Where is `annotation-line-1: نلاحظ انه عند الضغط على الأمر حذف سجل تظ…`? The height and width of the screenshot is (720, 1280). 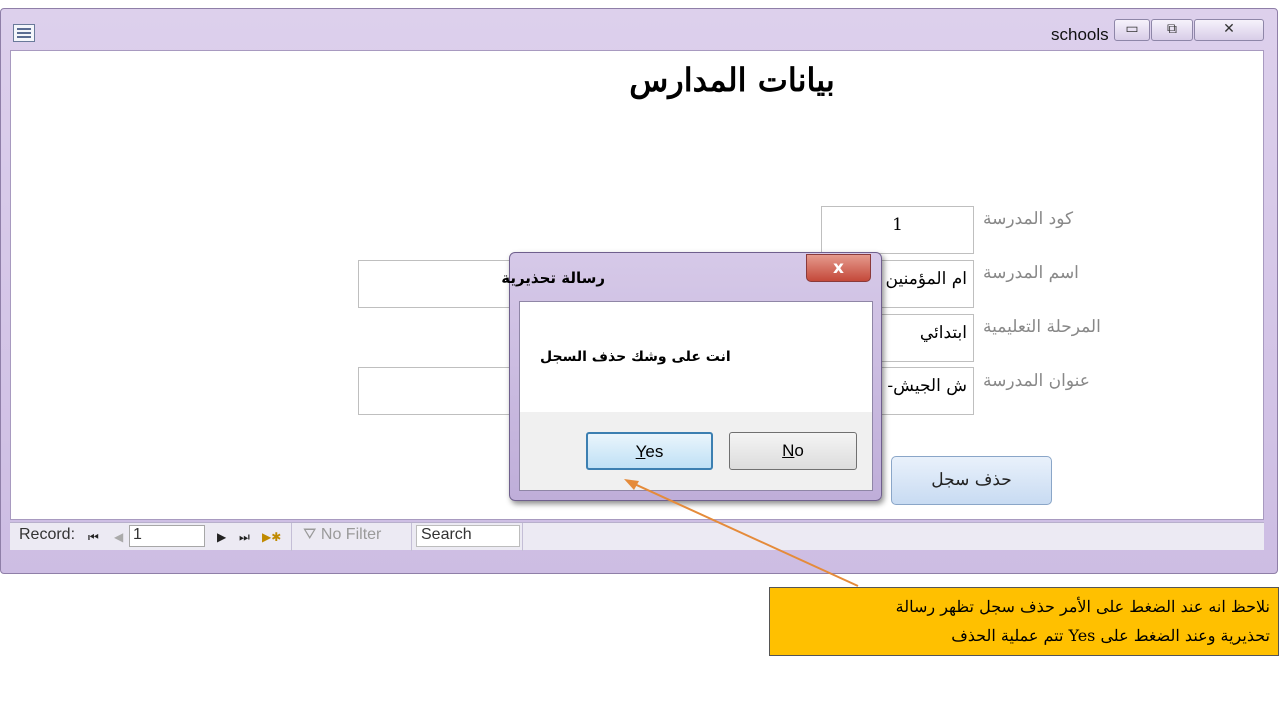
annotation-line-1: نلاحظ انه عند الضغط على الأمر حذف سجل تظ… is located at coordinates (1082, 606).